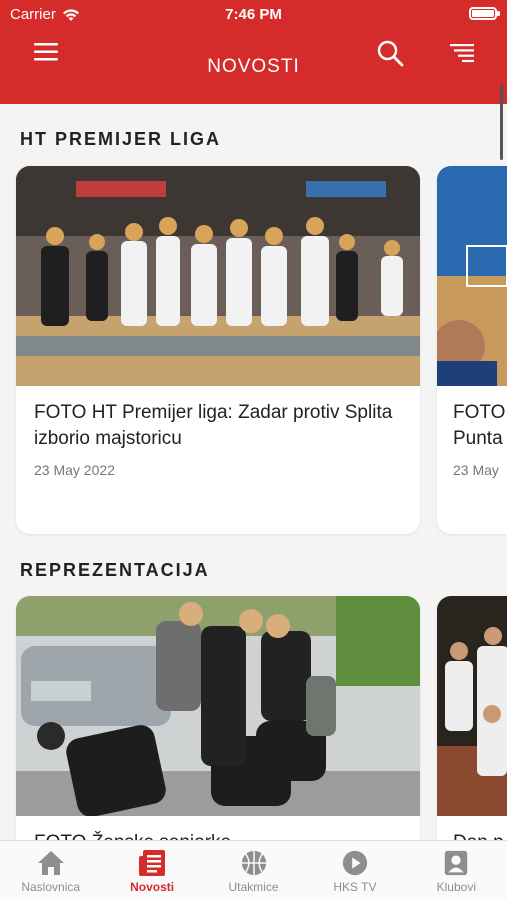 The width and height of the screenshot is (507, 900). Describe the element at coordinates (253, 66) in the screenshot. I see `page-title: NOVOSTI` at that location.